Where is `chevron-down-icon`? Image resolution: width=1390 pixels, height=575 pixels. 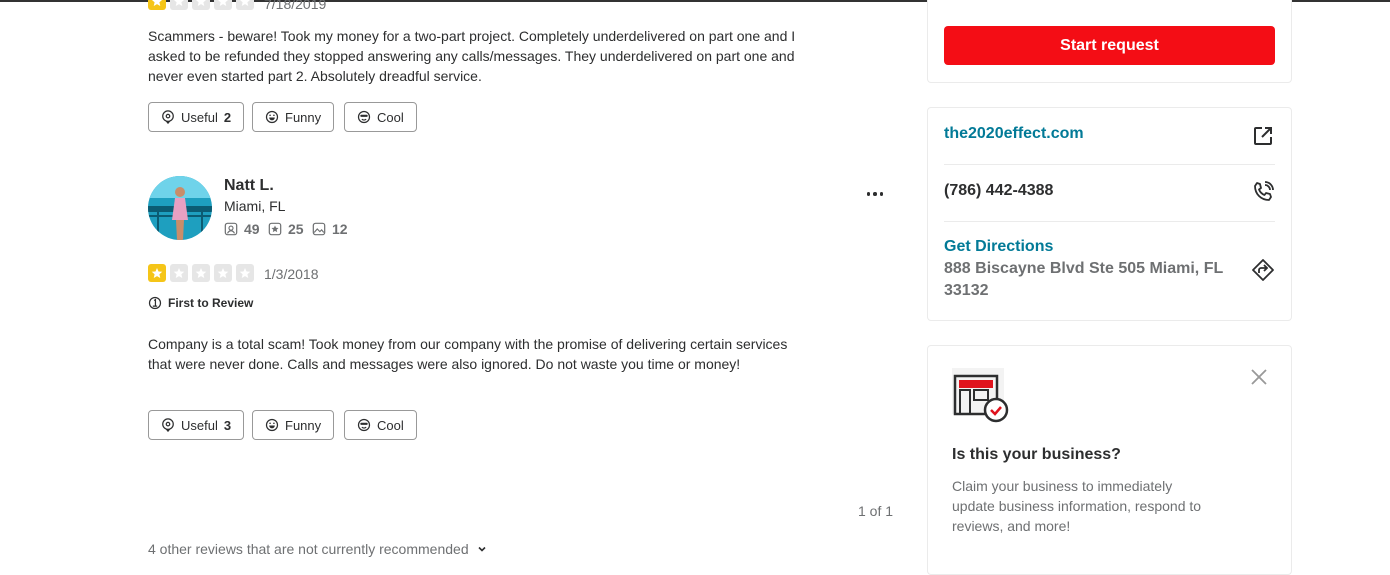
chevron-down-icon is located at coordinates (482, 549).